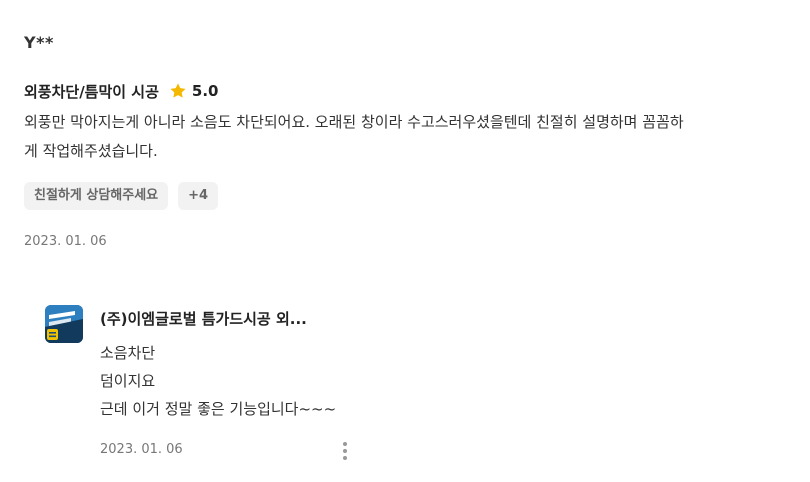 This screenshot has width=810, height=482. What do you see at coordinates (128, 353) in the screenshot?
I see `reply-line: 소음차단` at bounding box center [128, 353].